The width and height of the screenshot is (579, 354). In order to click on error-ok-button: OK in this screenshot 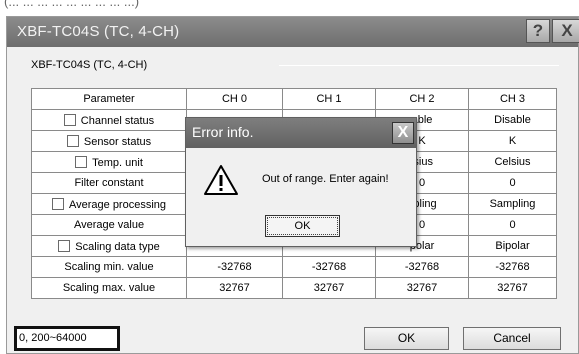, I will do `click(302, 226)`.